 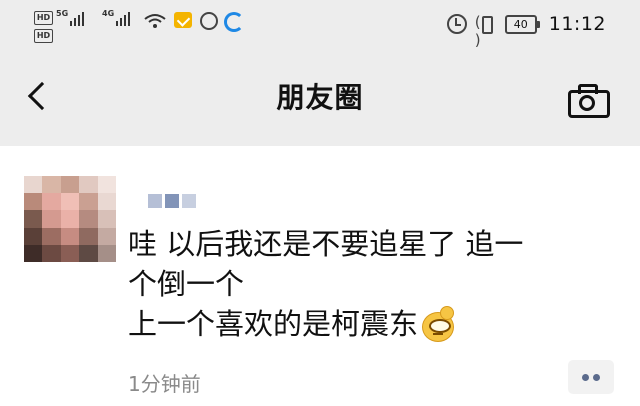 I want to click on post-text-line-3: 上一个喜欢的是柯震东, so click(x=363, y=324).